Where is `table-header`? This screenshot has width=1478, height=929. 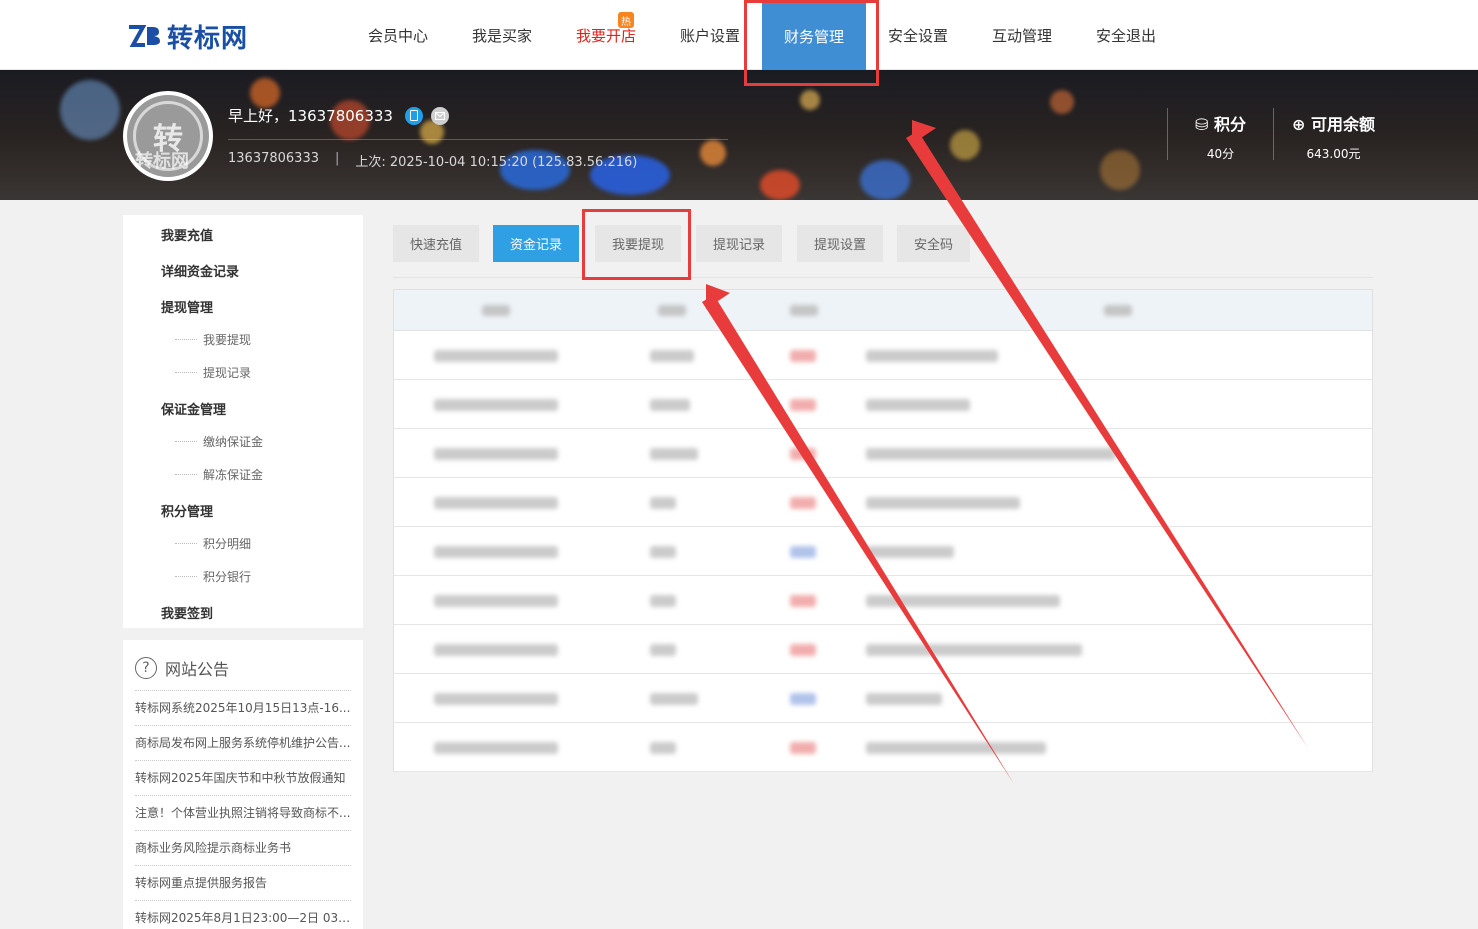 table-header is located at coordinates (883, 310).